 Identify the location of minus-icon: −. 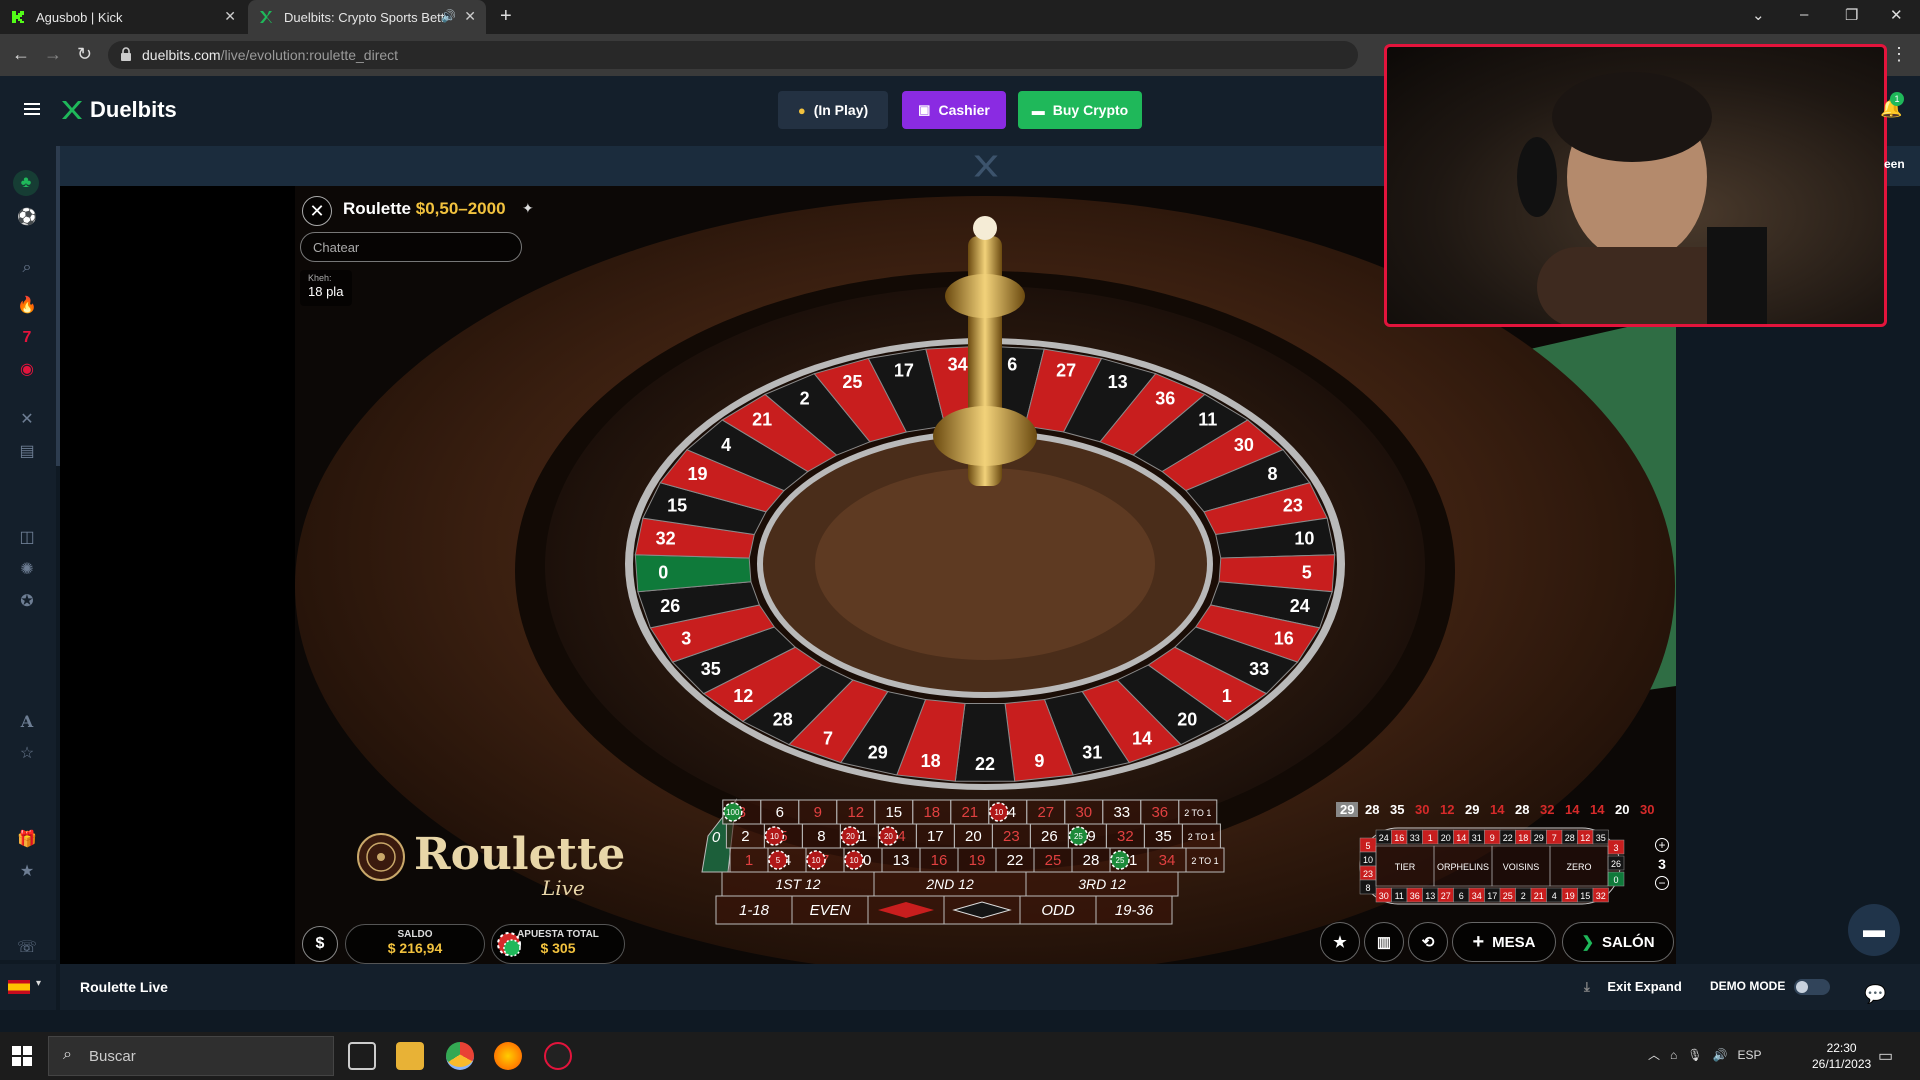
(1662, 883).